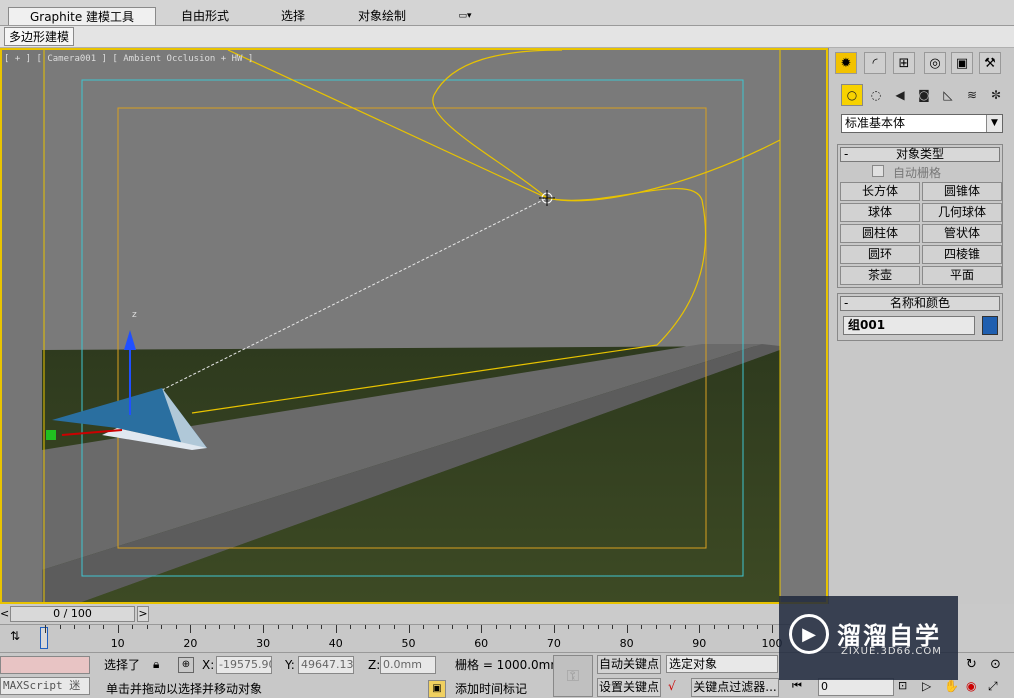  Describe the element at coordinates (722, 664) in the screenshot. I see `key-selection-select: 选定对象` at that location.